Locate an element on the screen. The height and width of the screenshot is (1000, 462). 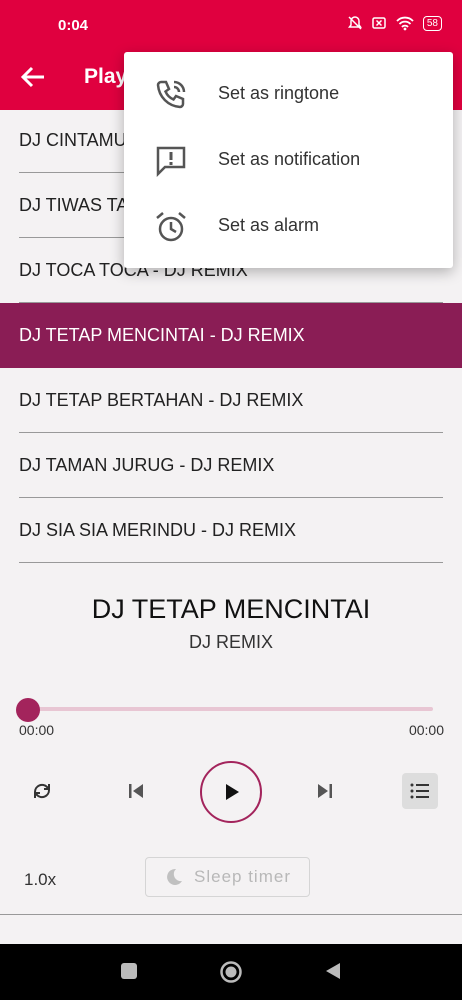
skip-previous-icon is located at coordinates (136, 791).